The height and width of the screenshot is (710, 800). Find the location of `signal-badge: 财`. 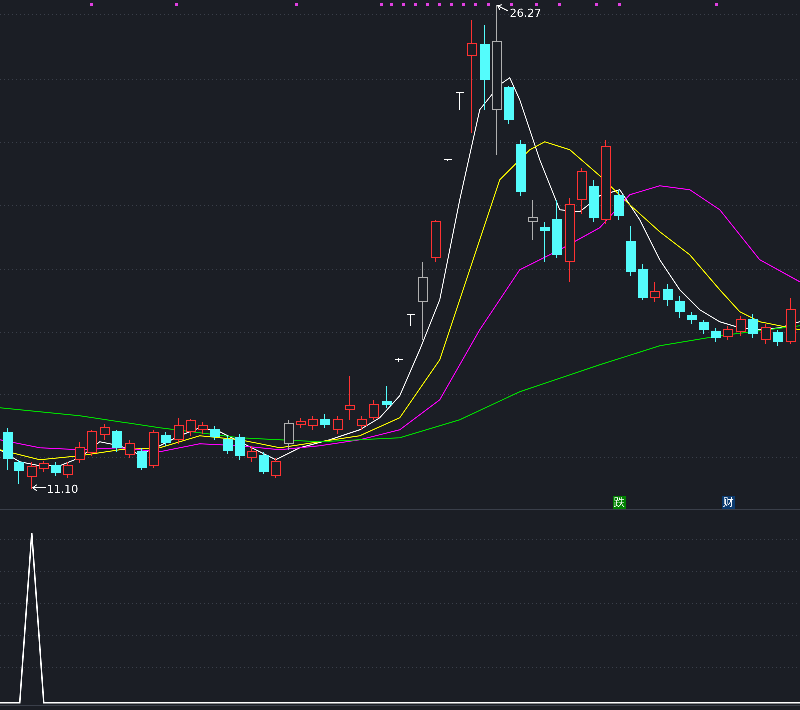

signal-badge: 财 is located at coordinates (728, 502).